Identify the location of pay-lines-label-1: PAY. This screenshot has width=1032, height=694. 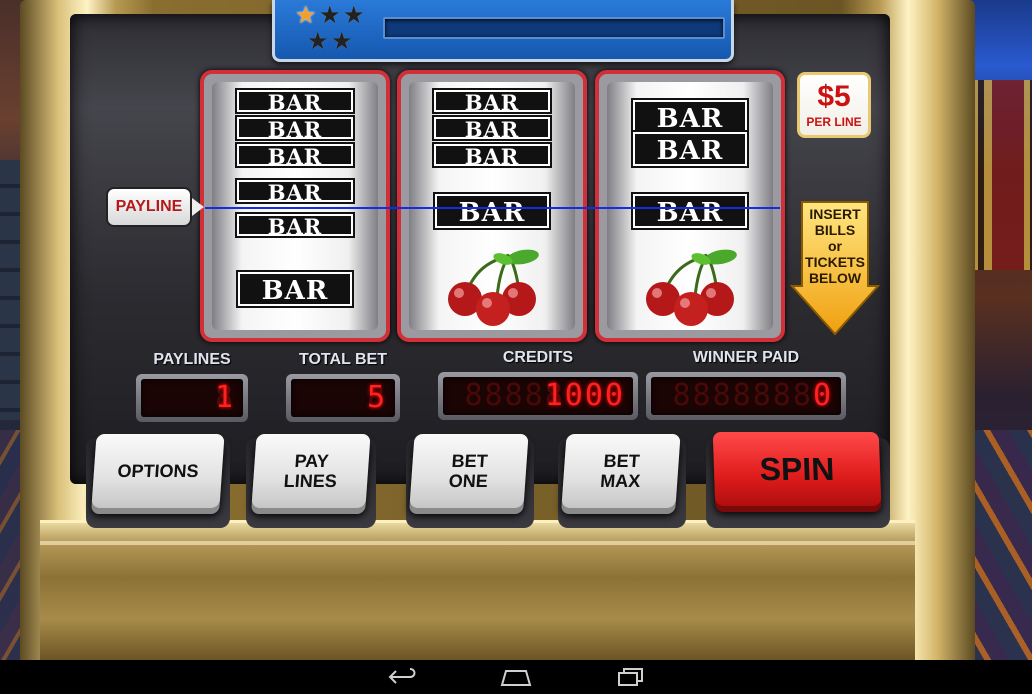
(311, 461).